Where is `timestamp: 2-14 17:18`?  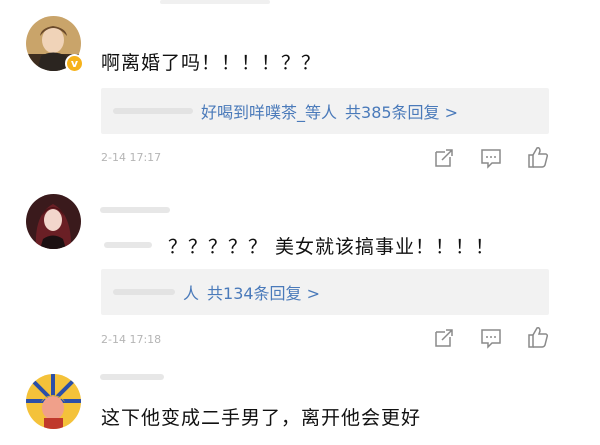 timestamp: 2-14 17:18 is located at coordinates (131, 339).